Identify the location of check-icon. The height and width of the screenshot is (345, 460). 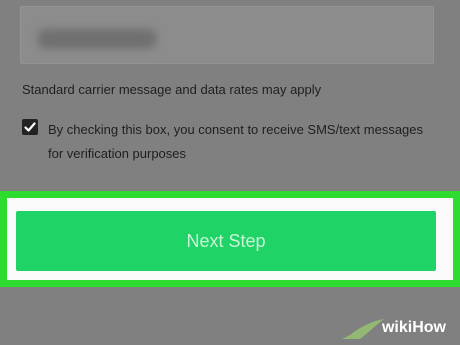
(30, 127).